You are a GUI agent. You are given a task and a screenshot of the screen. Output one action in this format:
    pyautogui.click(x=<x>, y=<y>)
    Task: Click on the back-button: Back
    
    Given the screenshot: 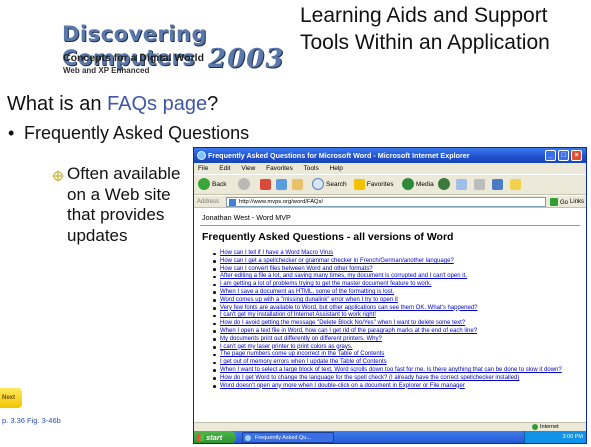 What is the action you would take?
    pyautogui.click(x=212, y=185)
    